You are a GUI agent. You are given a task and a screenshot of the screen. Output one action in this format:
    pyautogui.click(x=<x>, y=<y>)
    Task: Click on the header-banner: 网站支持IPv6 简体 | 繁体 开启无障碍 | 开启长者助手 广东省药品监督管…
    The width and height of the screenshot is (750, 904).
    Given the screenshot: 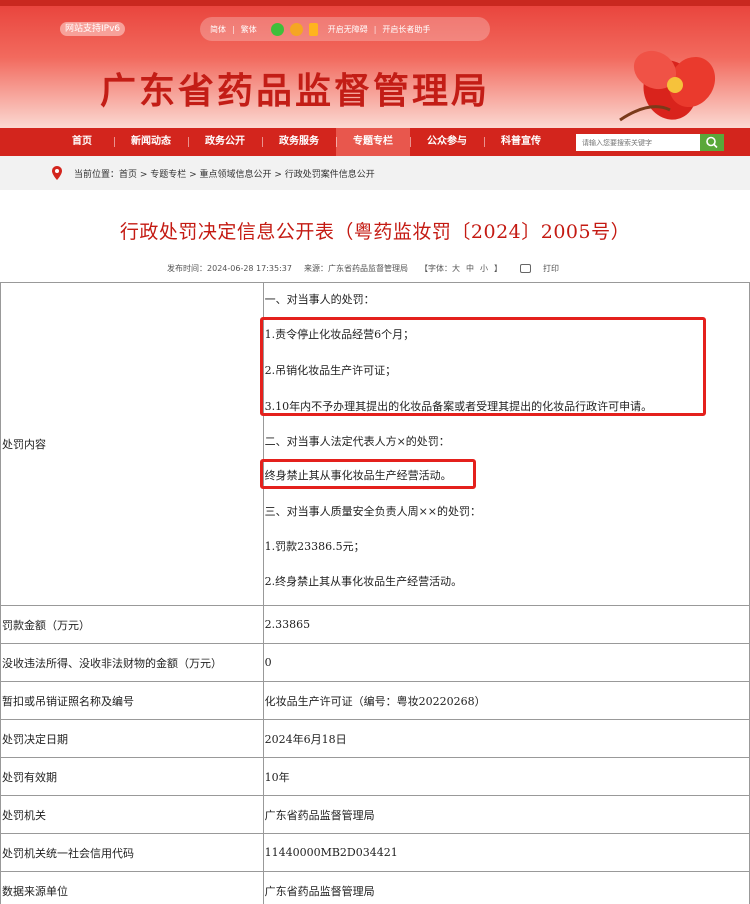 What is the action you would take?
    pyautogui.click(x=375, y=64)
    